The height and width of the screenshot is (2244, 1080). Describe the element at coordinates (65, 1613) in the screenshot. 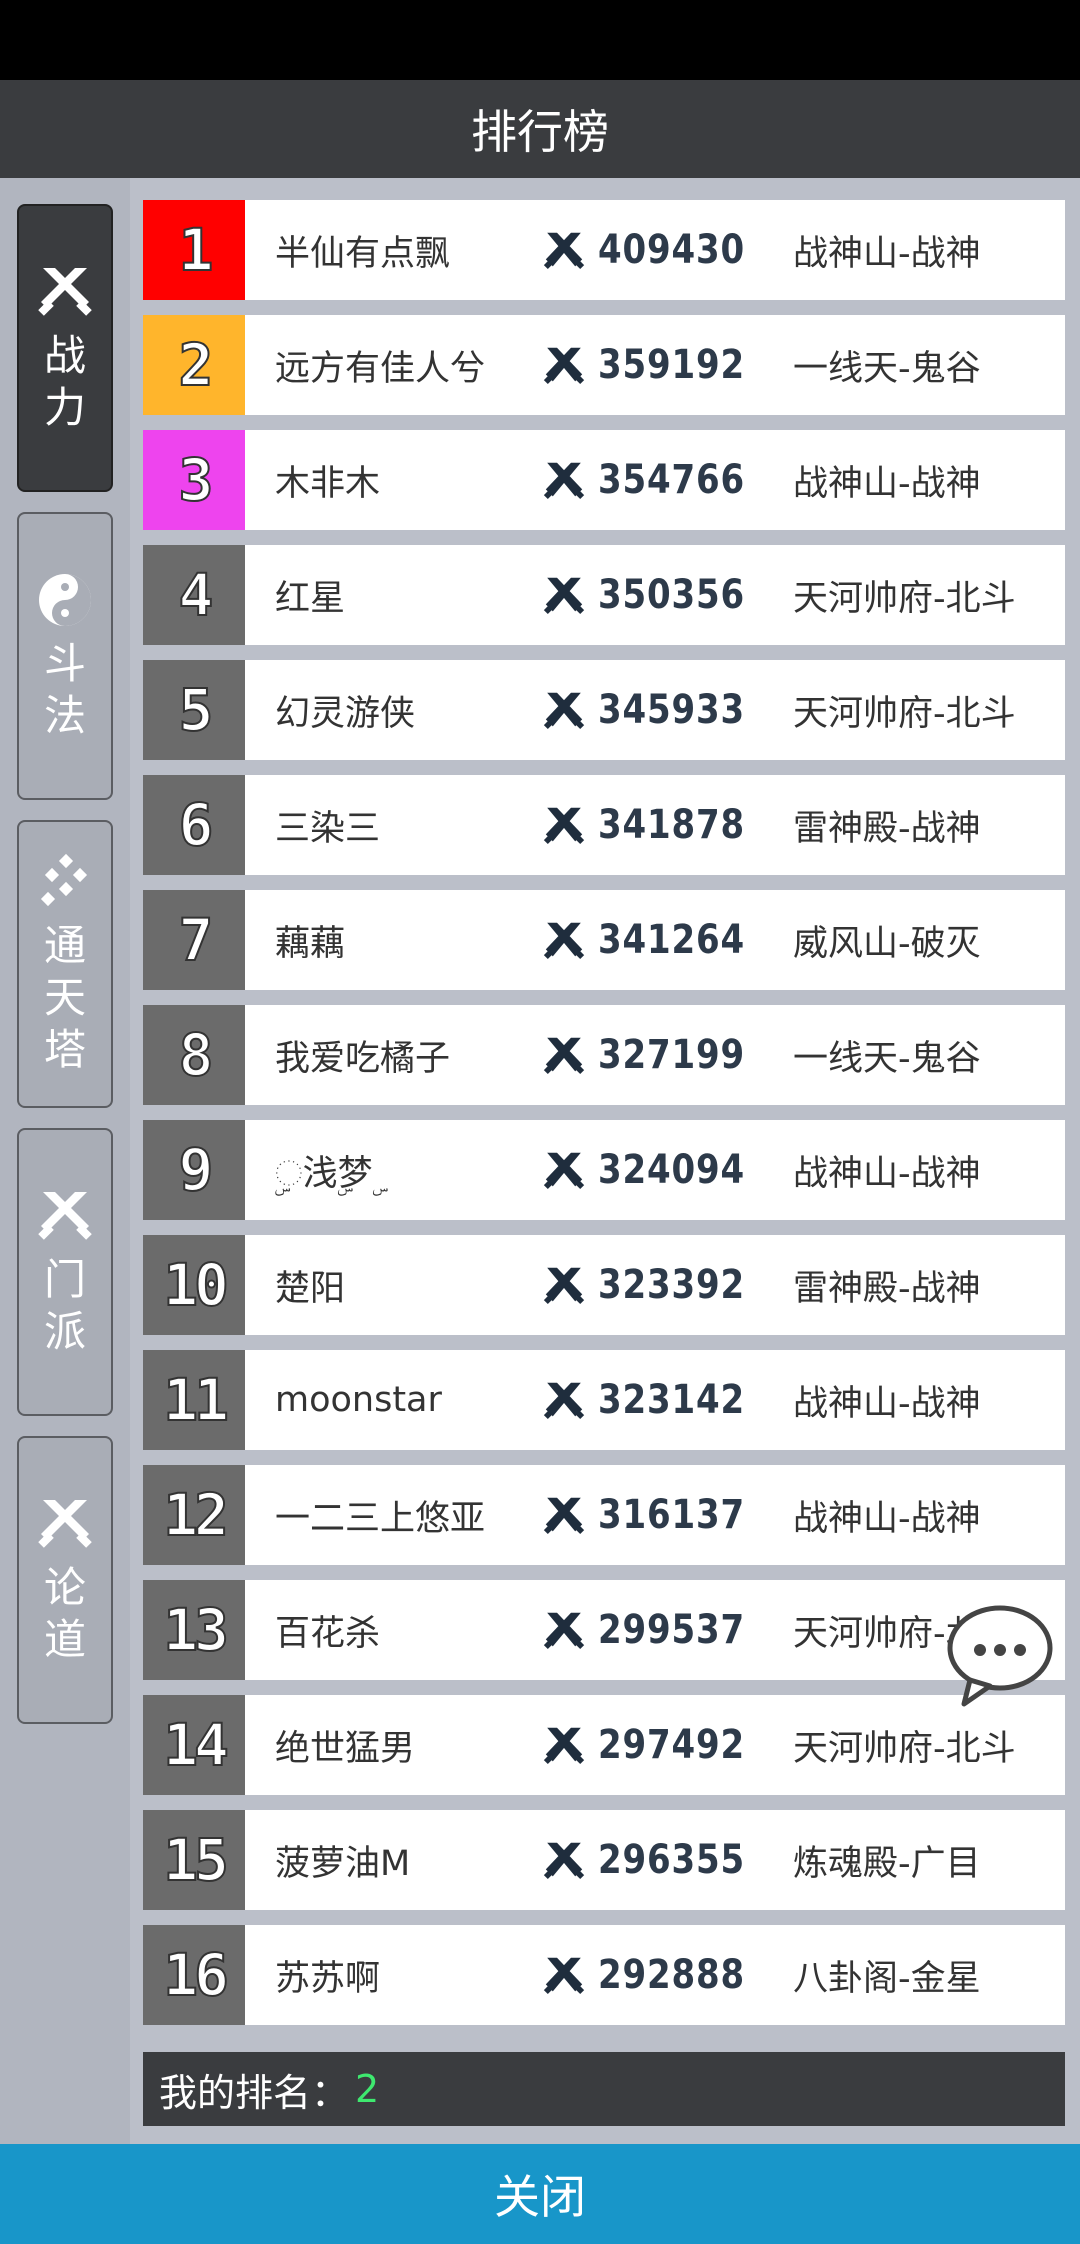

I see `tab-label: 论道` at that location.